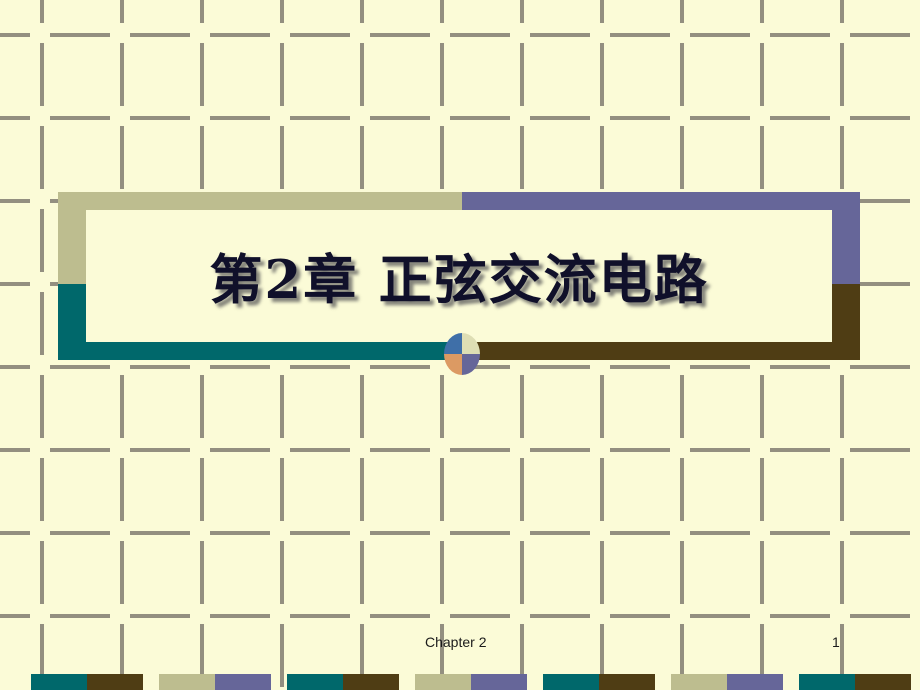 The image size is (920, 690). Describe the element at coordinates (453, 364) in the screenshot. I see `quadrant-bottom-left` at that location.